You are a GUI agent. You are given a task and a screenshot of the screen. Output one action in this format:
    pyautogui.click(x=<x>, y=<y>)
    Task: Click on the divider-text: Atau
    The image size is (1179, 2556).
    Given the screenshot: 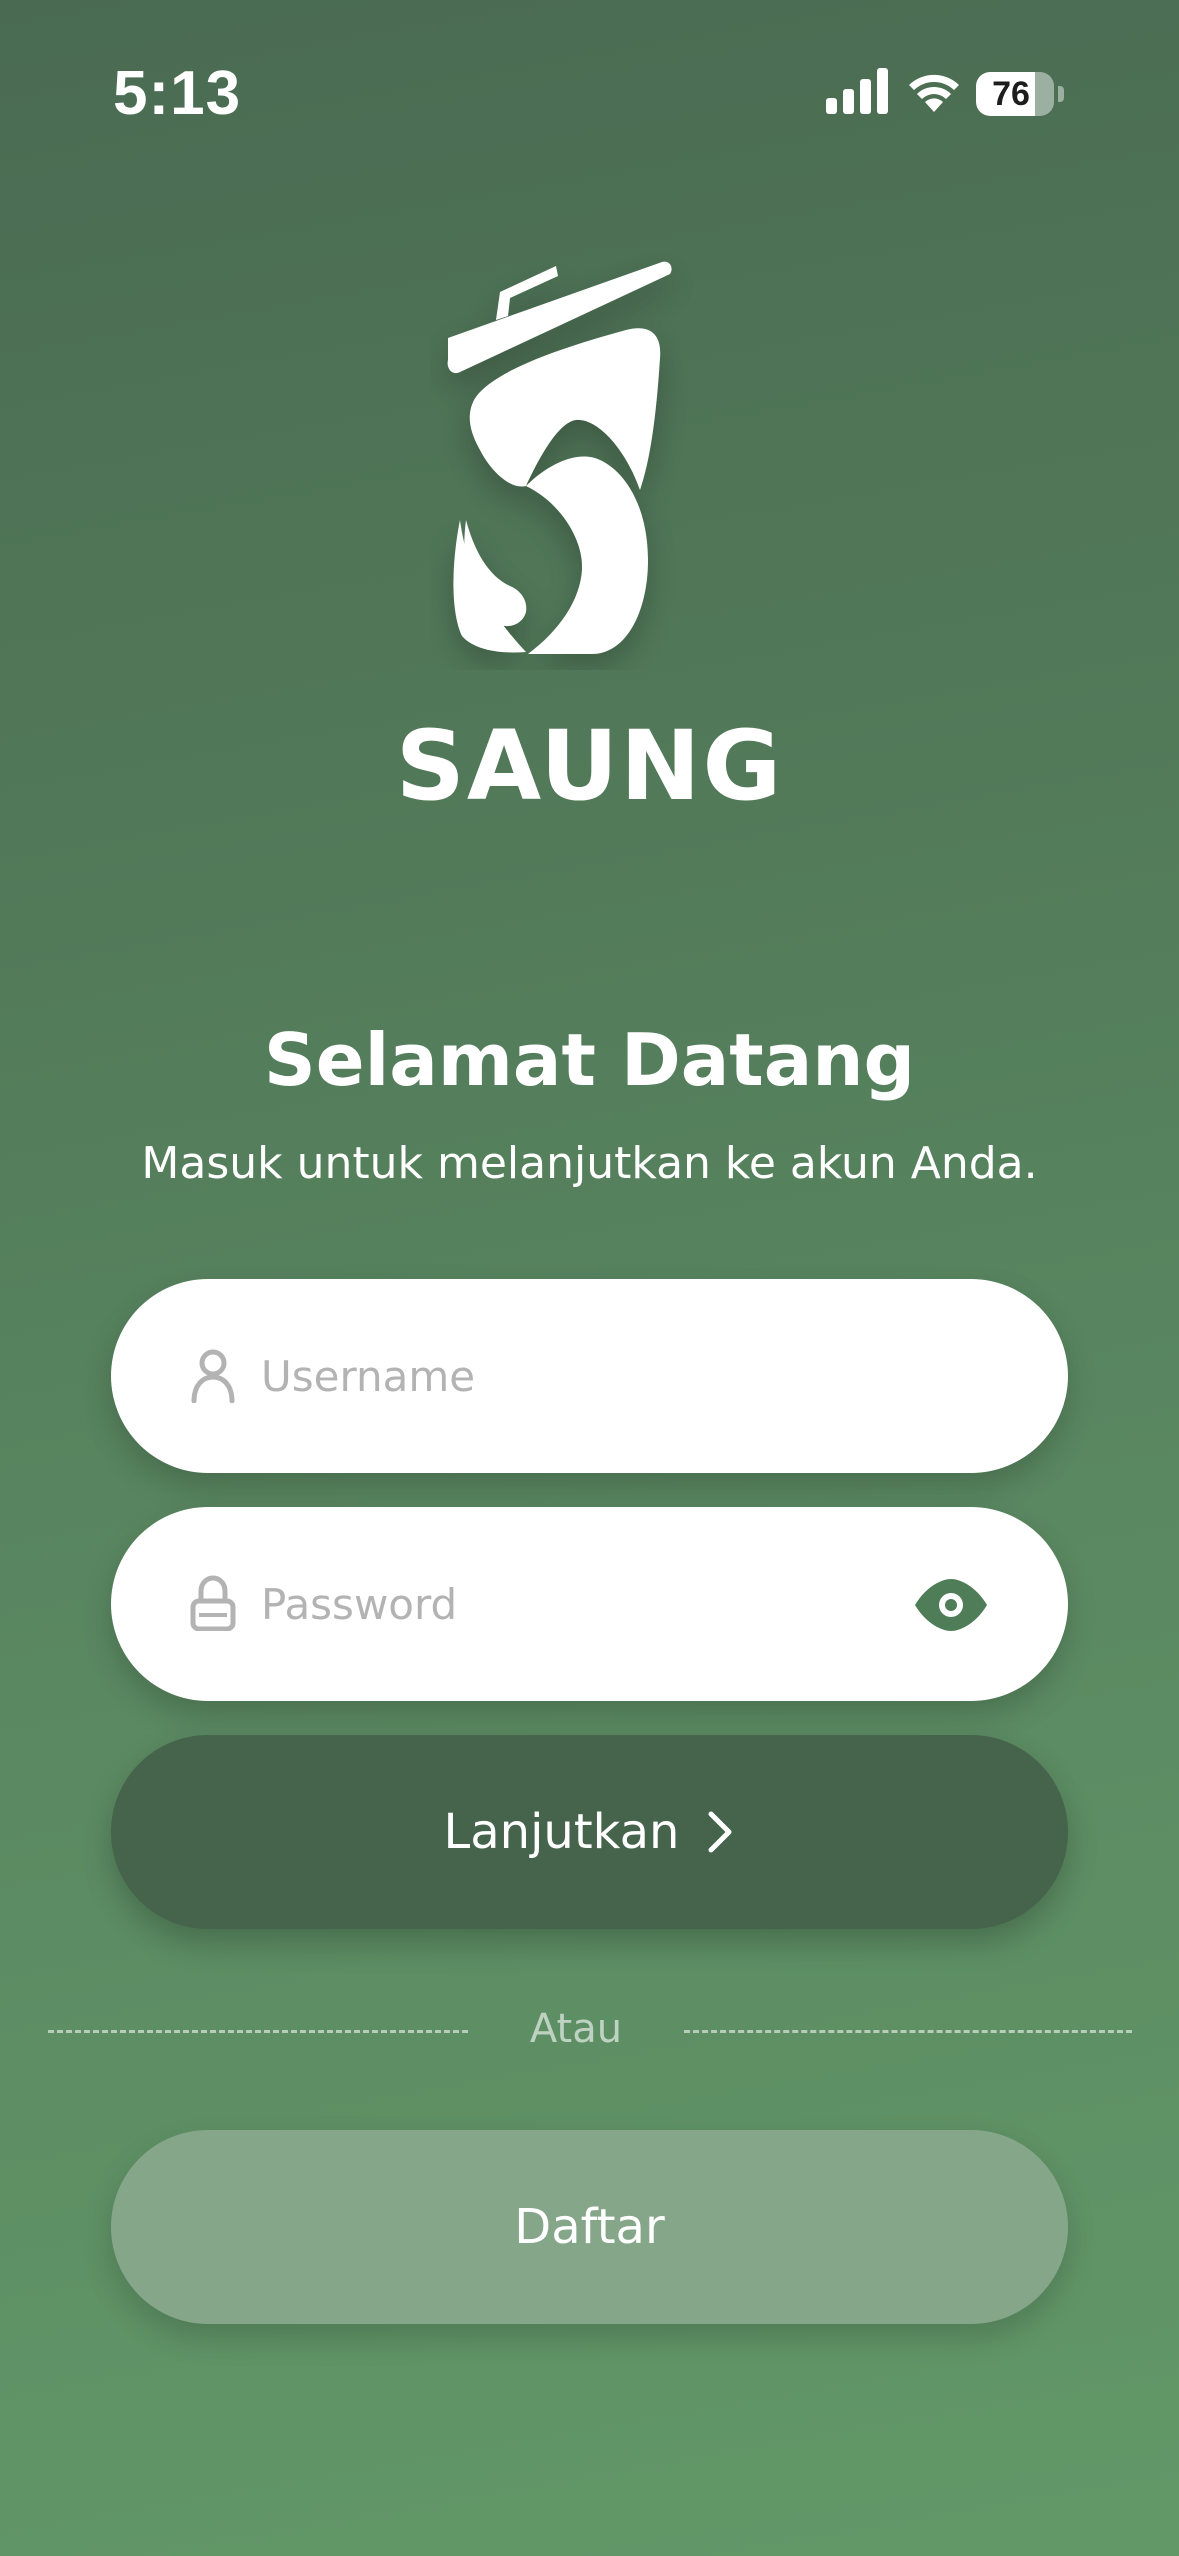 What is the action you would take?
    pyautogui.click(x=576, y=2029)
    